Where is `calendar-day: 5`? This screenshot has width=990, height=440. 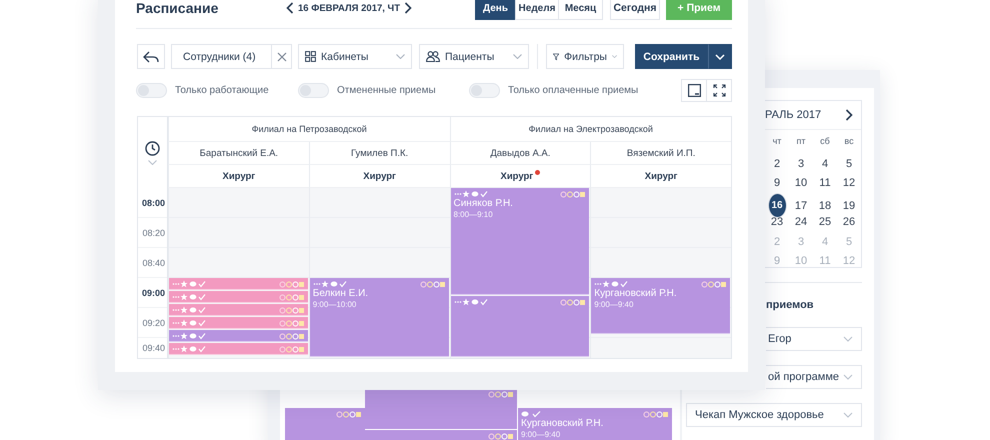
calendar-day: 5 is located at coordinates (849, 164).